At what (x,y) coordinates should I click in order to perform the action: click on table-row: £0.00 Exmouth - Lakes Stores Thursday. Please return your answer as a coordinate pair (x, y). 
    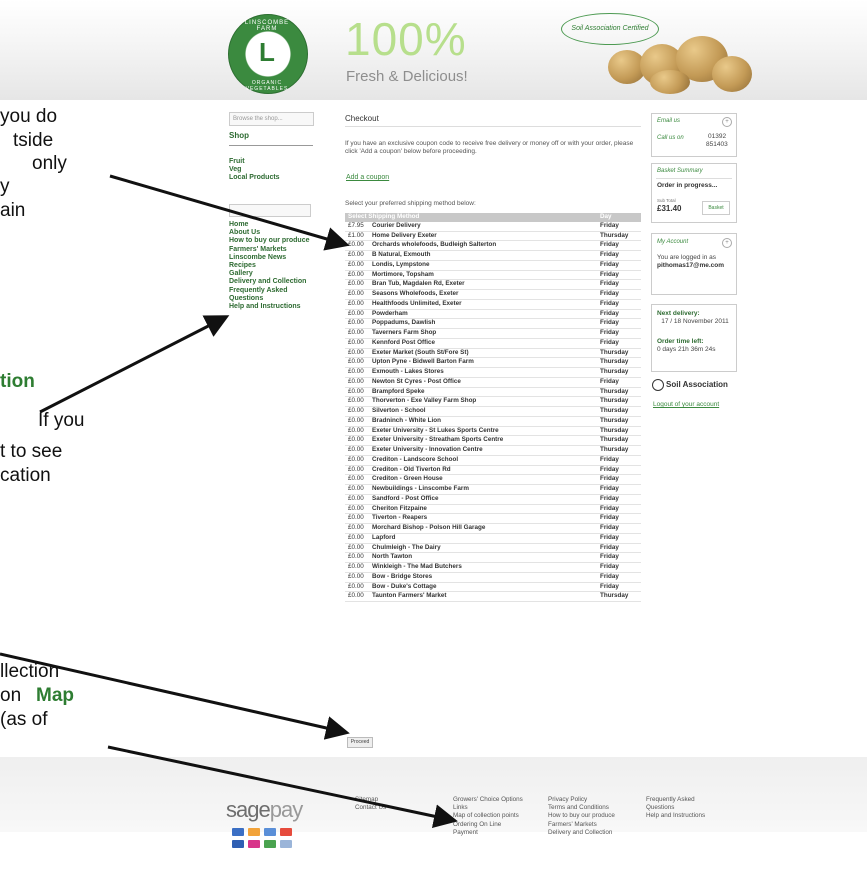
    Looking at the image, I should click on (493, 372).